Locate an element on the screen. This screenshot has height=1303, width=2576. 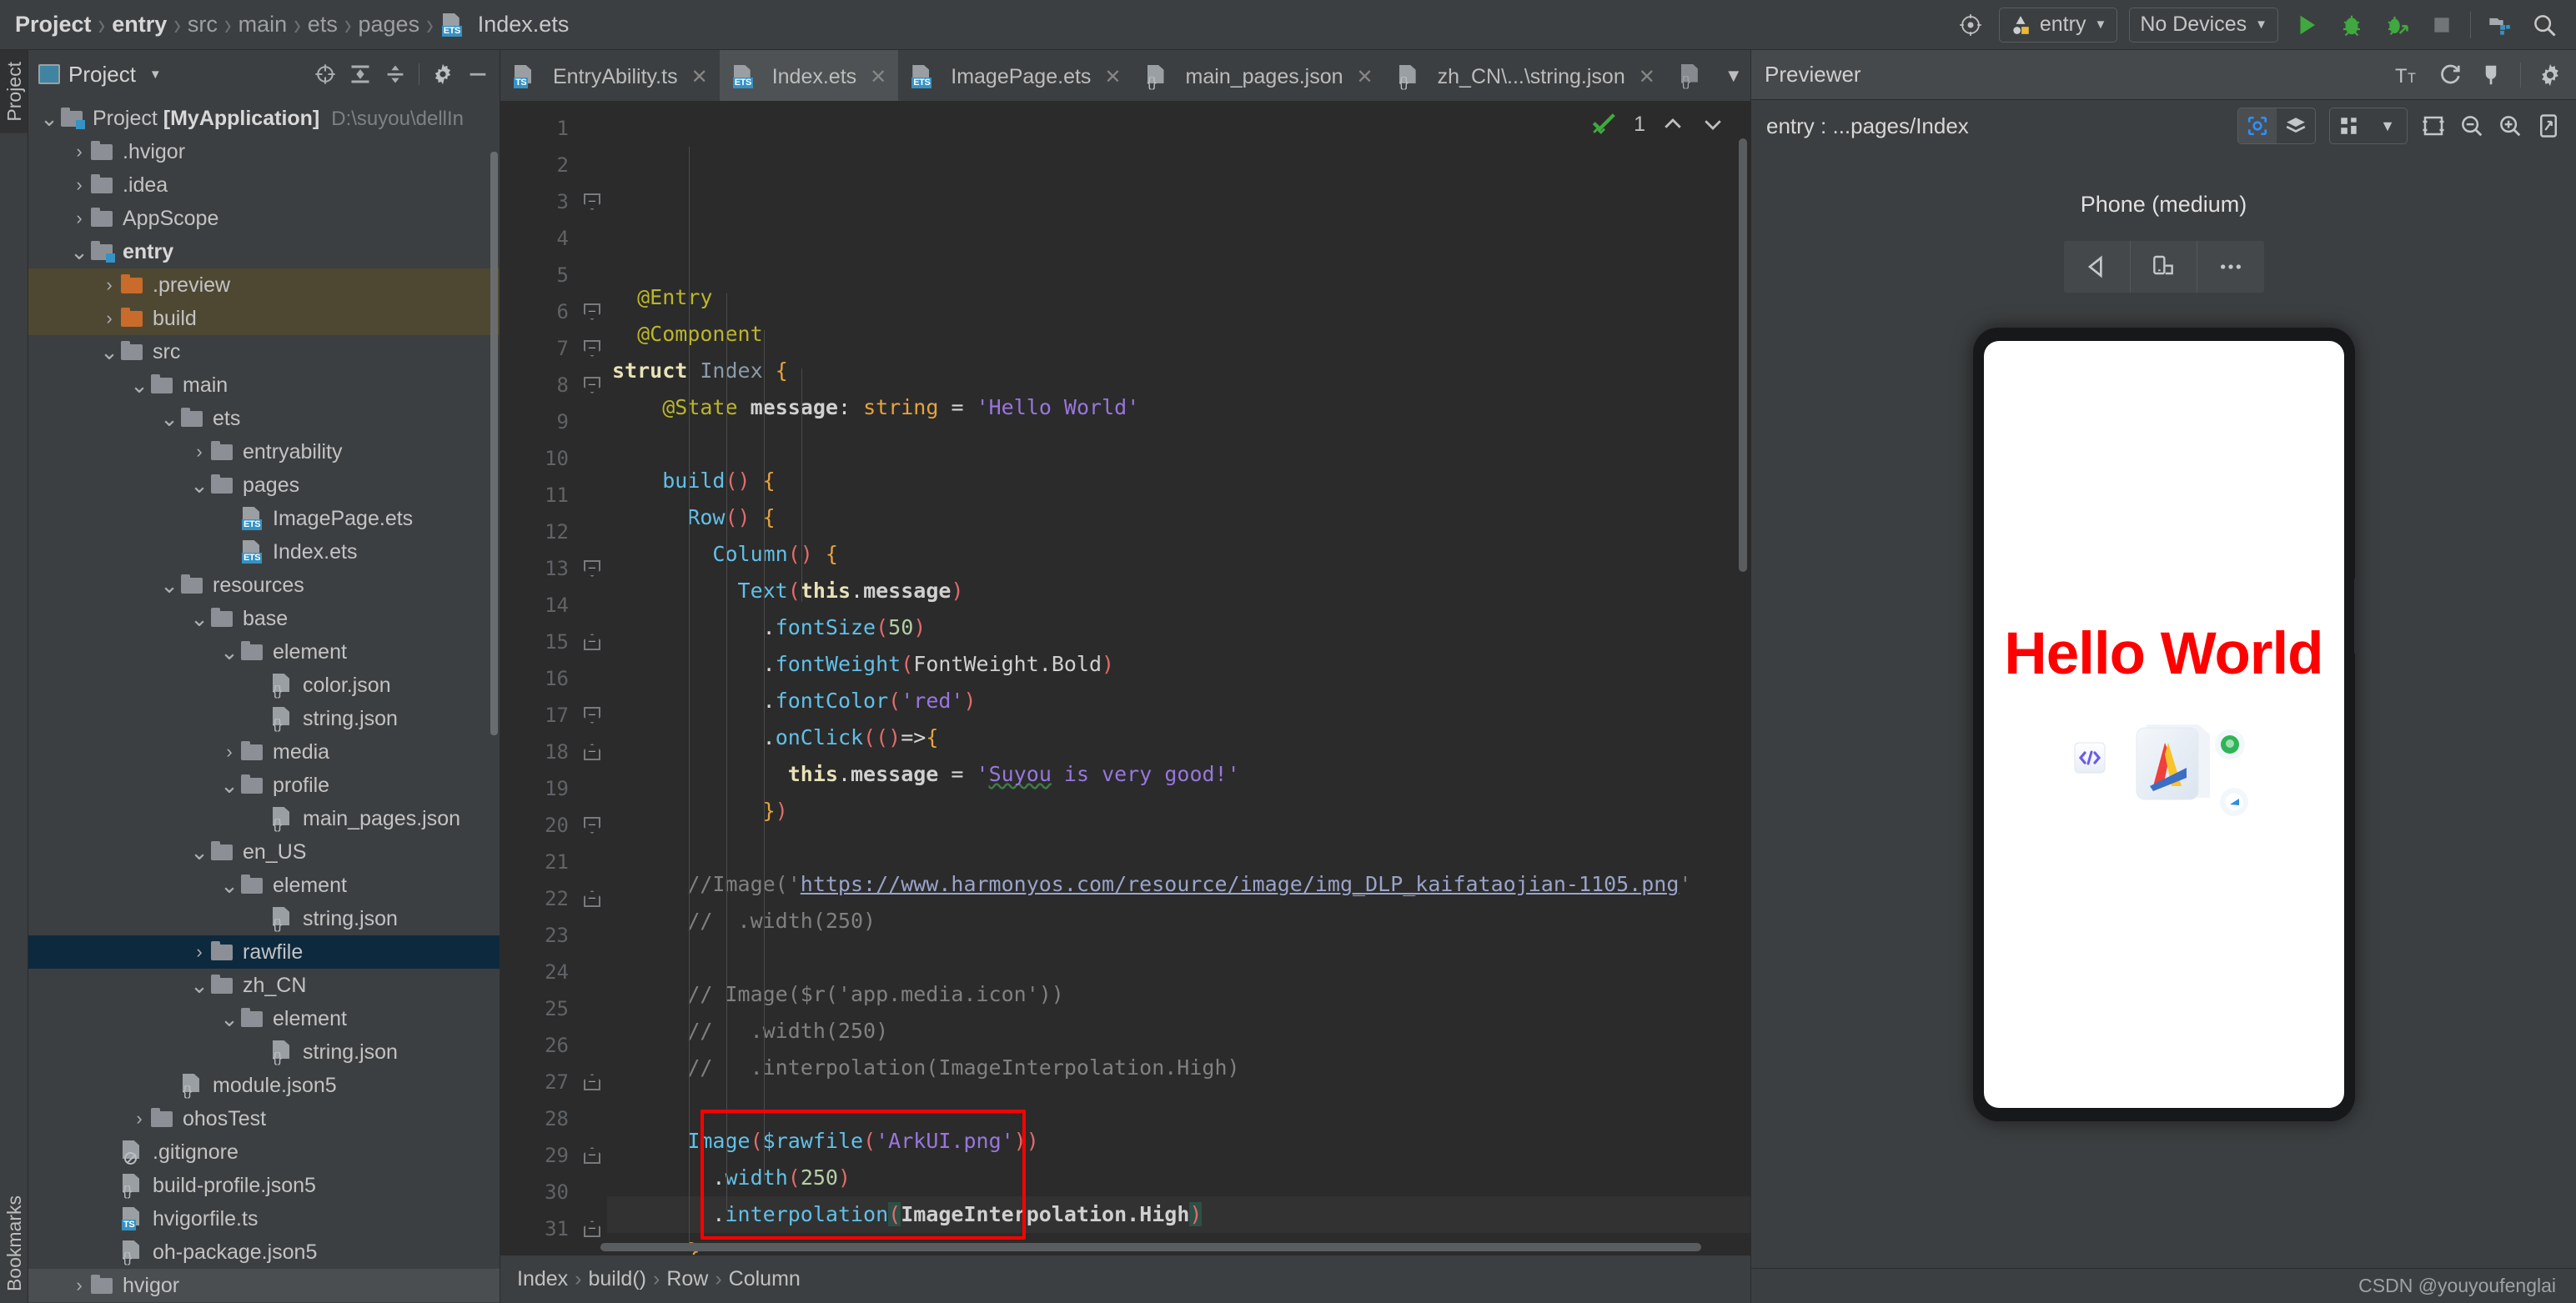
editor-tab-imagepage-ets: ETS ImagePage.ets ✕ is located at coordinates (1015, 75).